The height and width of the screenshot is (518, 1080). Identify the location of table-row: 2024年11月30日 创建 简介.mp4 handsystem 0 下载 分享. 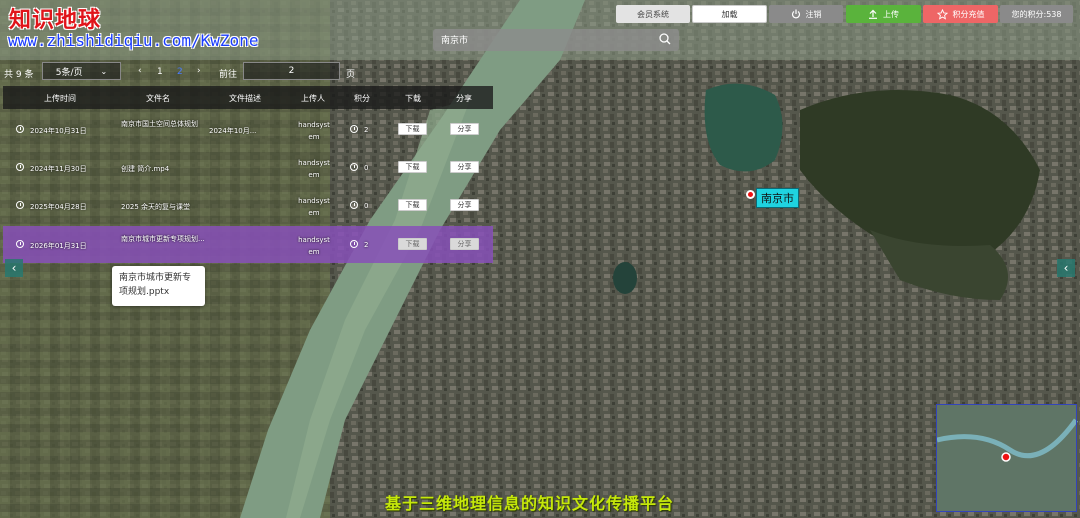
(248, 167).